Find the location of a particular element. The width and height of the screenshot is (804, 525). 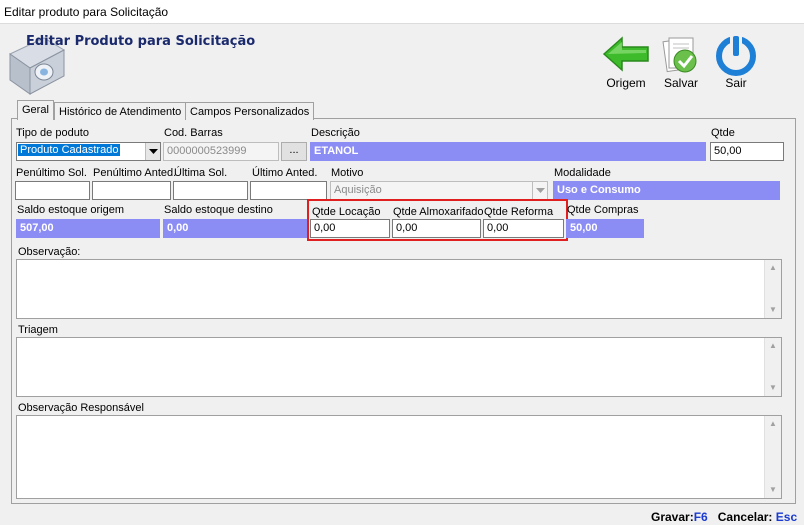

tab-campos-label: Campos Personalizados is located at coordinates (250, 112).